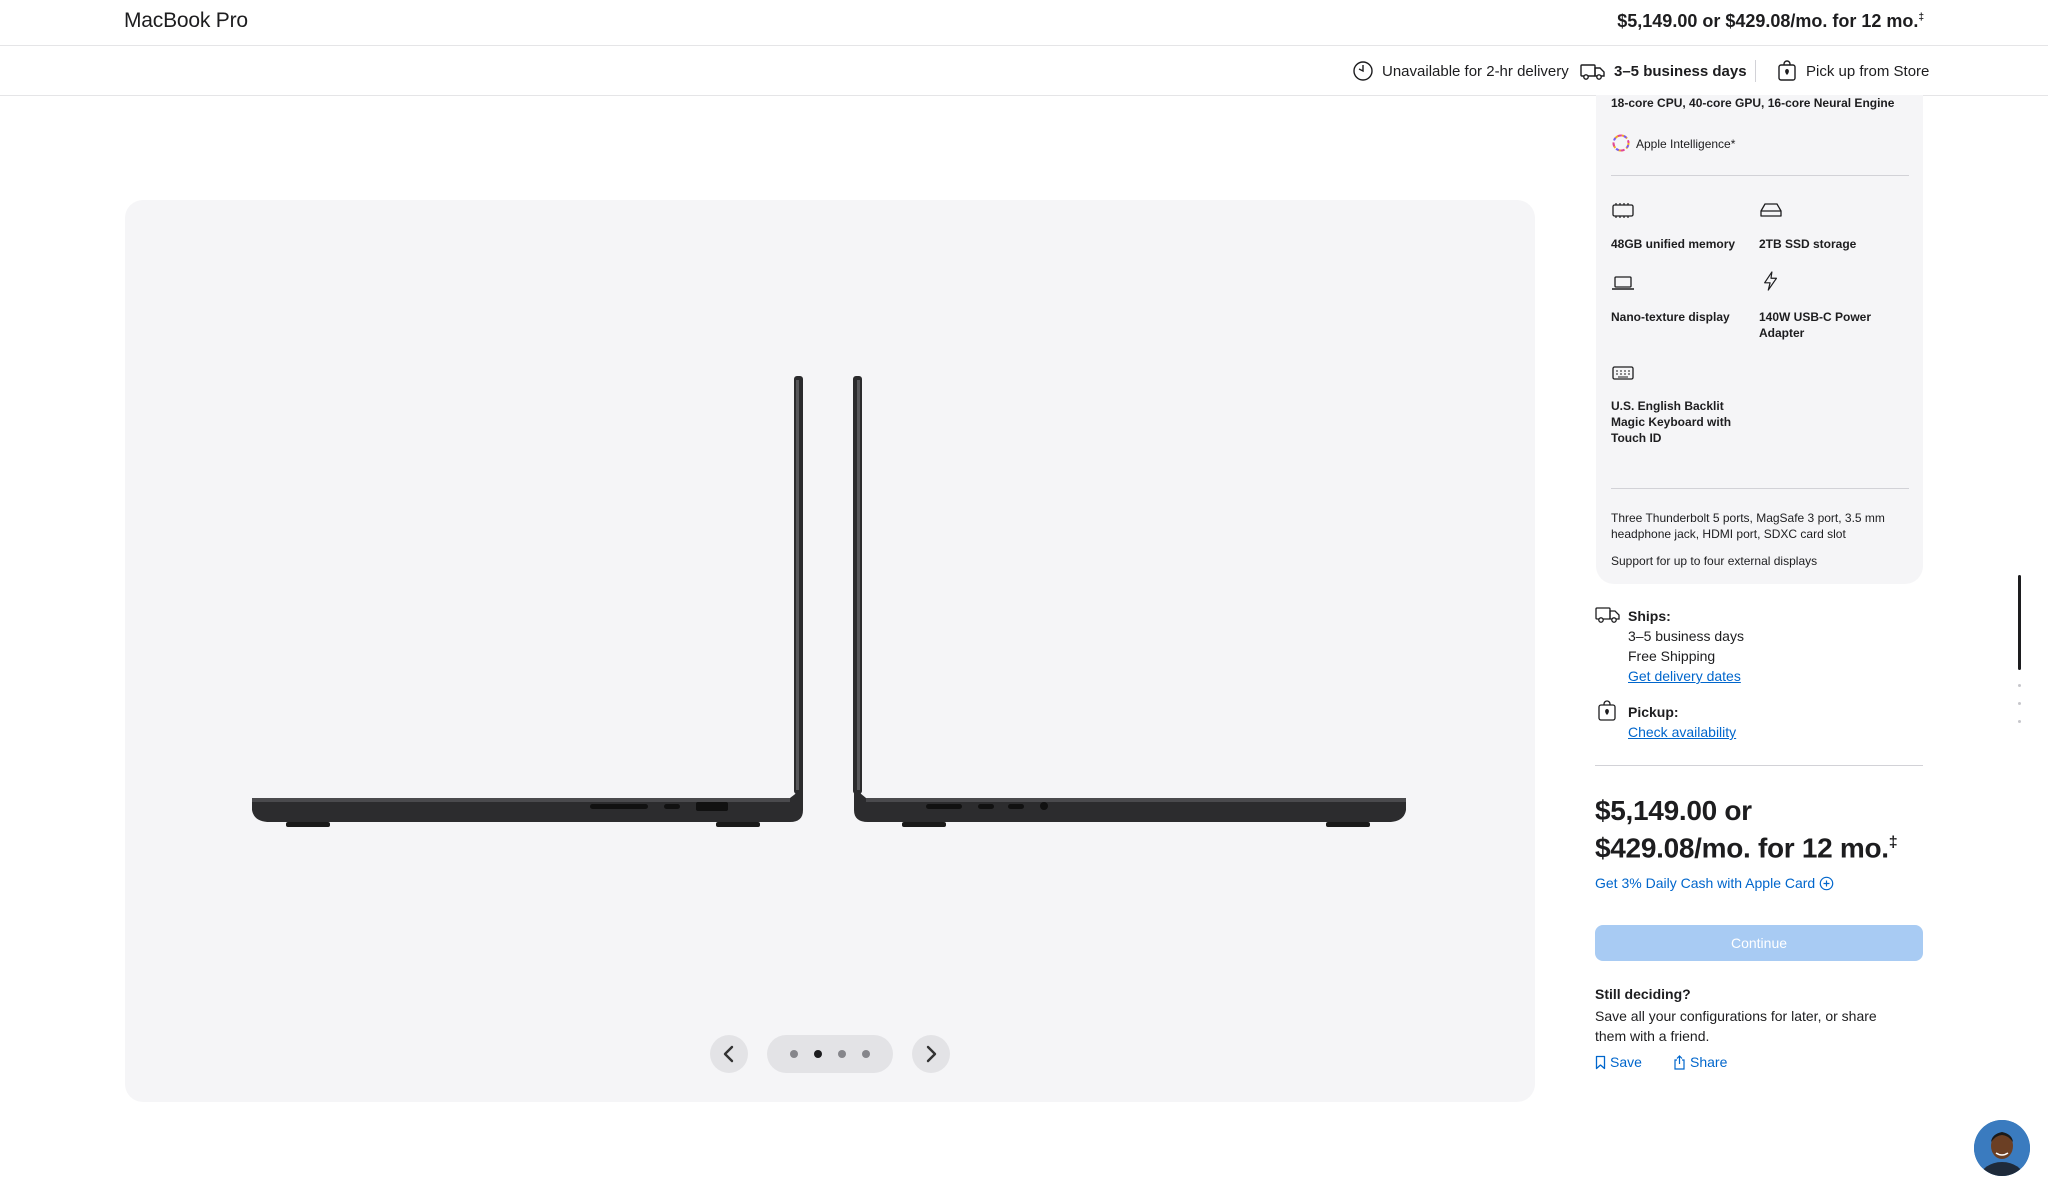 The width and height of the screenshot is (2048, 1194). Describe the element at coordinates (1623, 210) in the screenshot. I see `memory-chip-icon` at that location.